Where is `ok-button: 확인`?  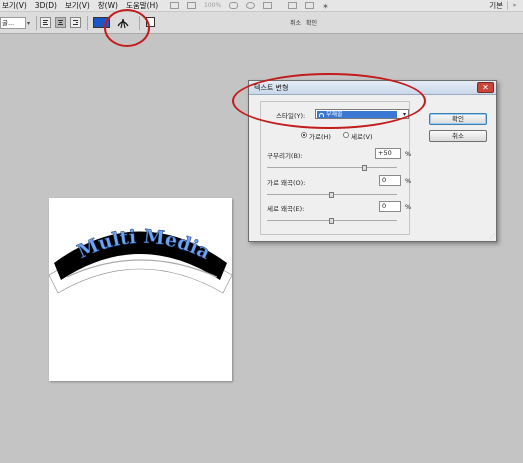 ok-button: 확인 is located at coordinates (458, 119).